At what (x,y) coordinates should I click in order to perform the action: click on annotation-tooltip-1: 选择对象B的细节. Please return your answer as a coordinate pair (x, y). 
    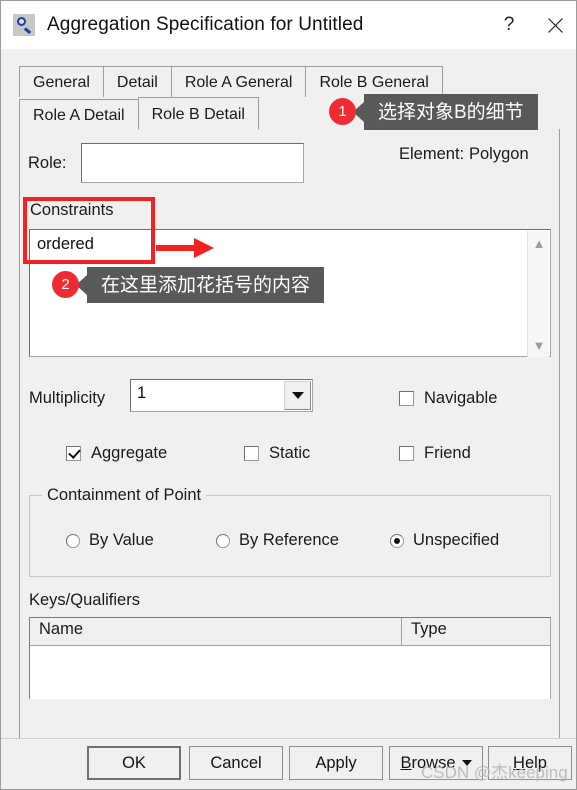
    Looking at the image, I should click on (445, 112).